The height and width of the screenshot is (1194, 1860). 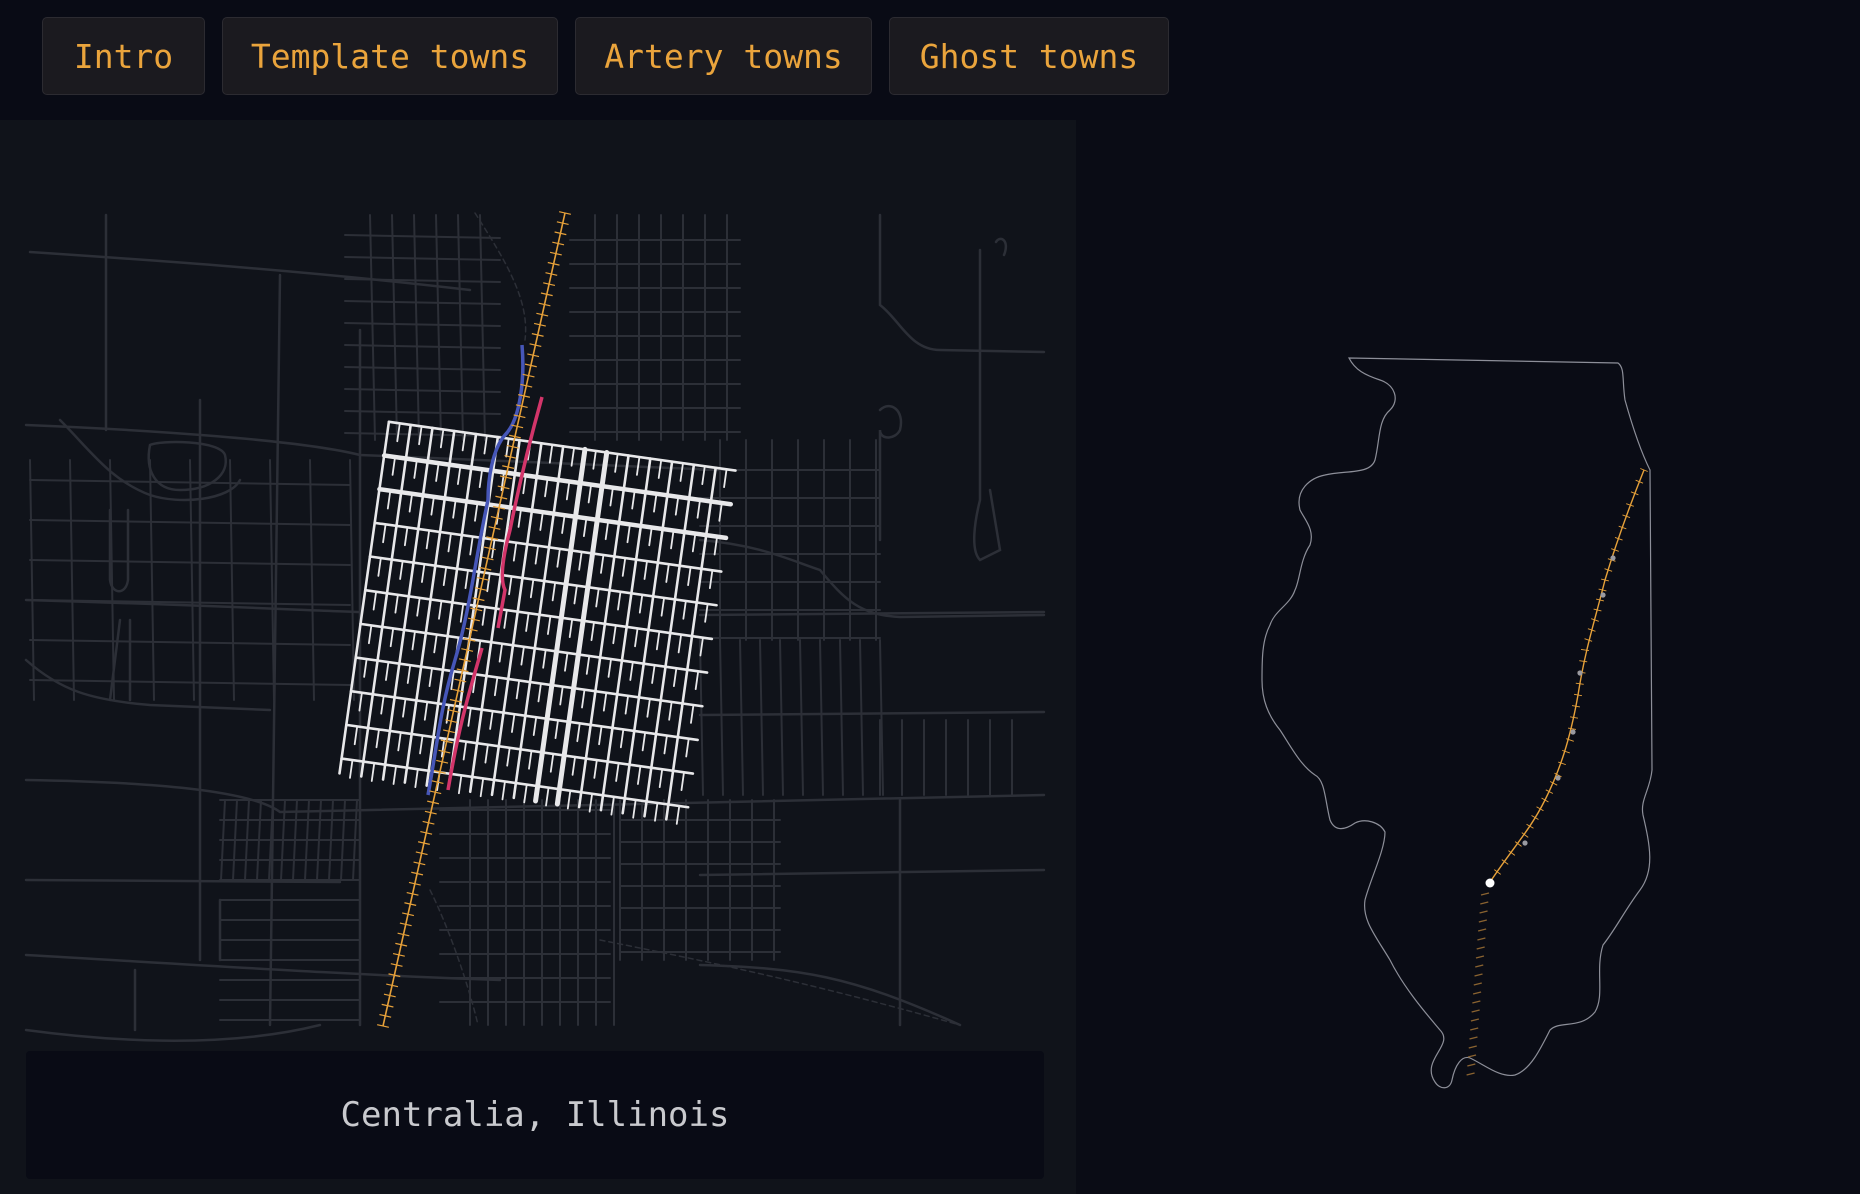 I want to click on tab-template-towns: Template towns, so click(x=390, y=56).